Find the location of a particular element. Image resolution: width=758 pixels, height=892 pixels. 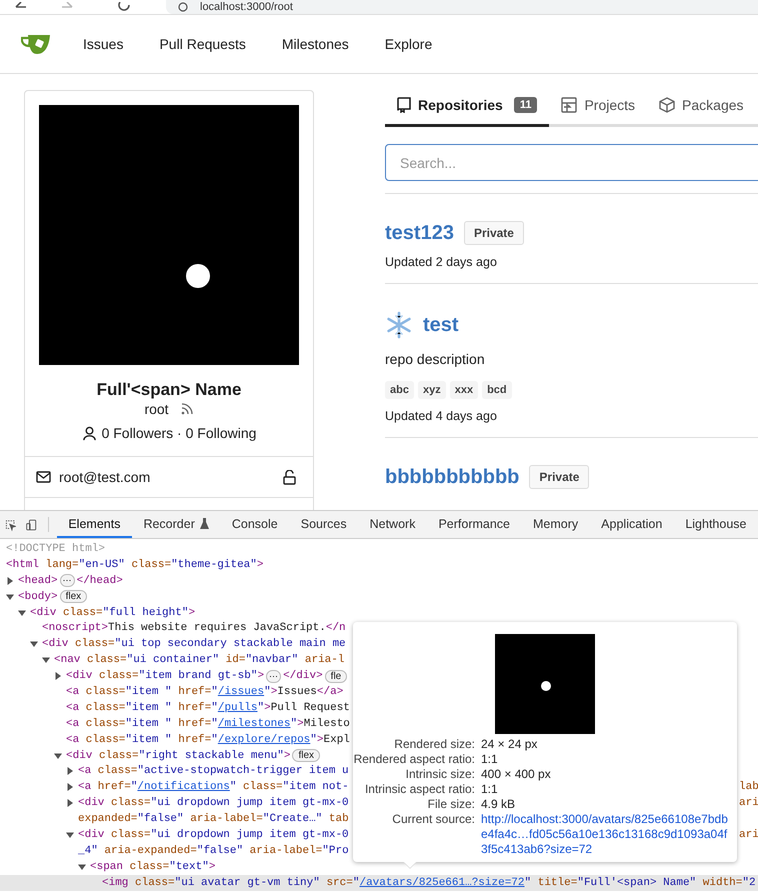

info-label: Intrinsic size: is located at coordinates (439, 774).